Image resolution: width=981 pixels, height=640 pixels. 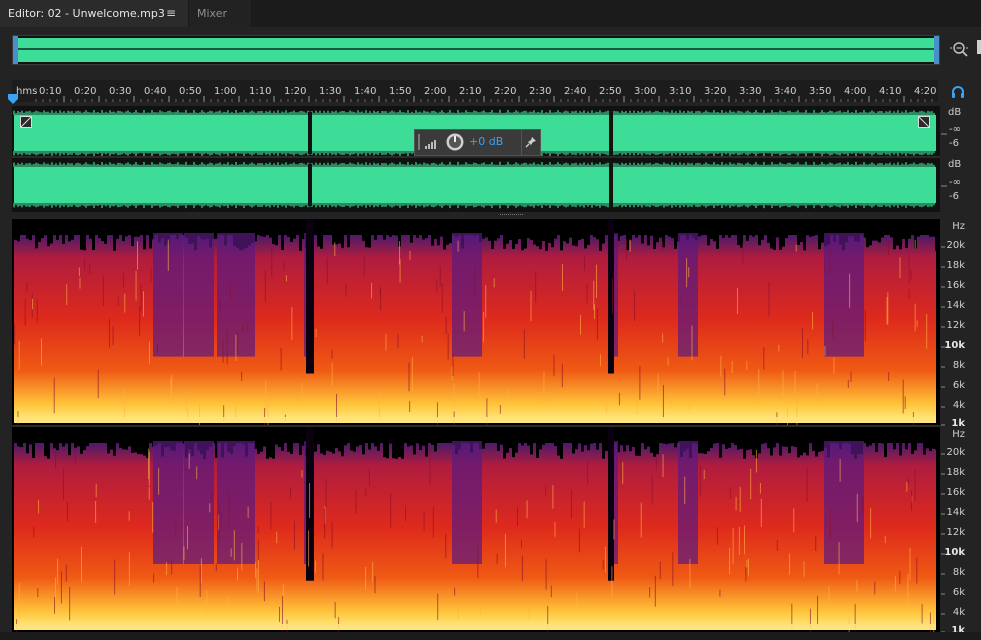 I want to click on amplitude-scale: dB -∞ -6 dB -∞ -6, so click(x=961, y=159).